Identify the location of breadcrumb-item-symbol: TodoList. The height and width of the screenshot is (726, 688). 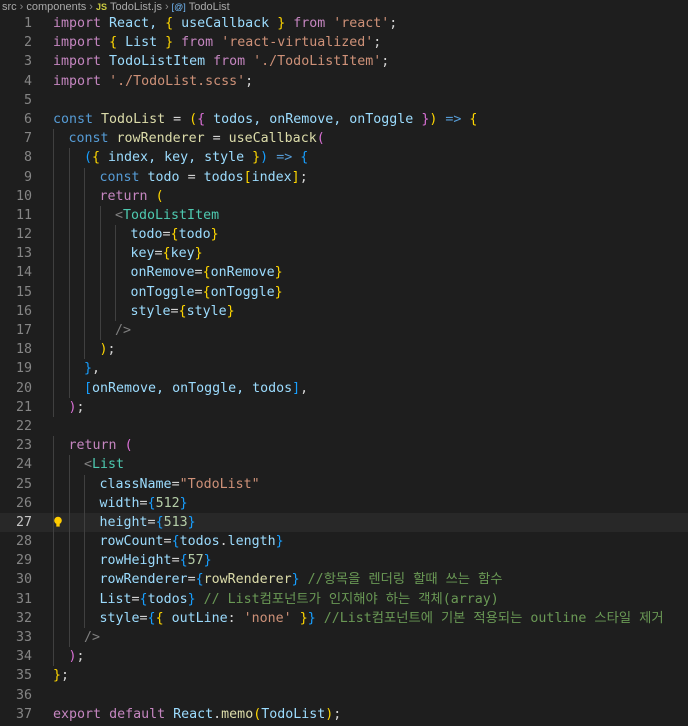
(209, 7).